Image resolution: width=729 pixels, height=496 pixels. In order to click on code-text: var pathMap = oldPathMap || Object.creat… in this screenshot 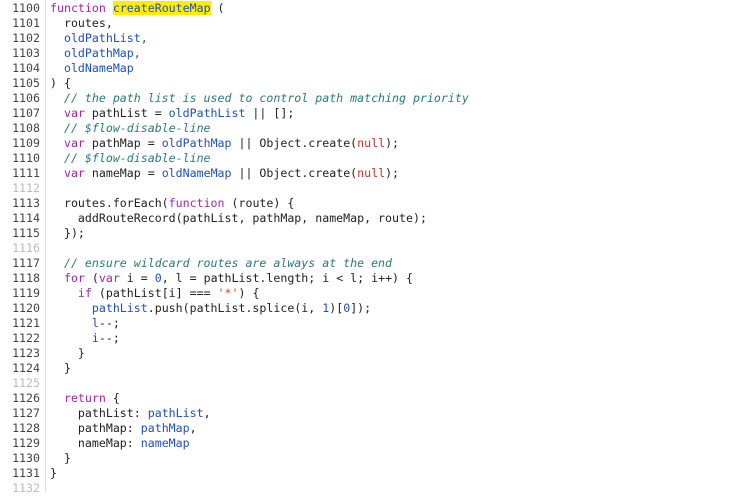, I will do `click(224, 143)`.